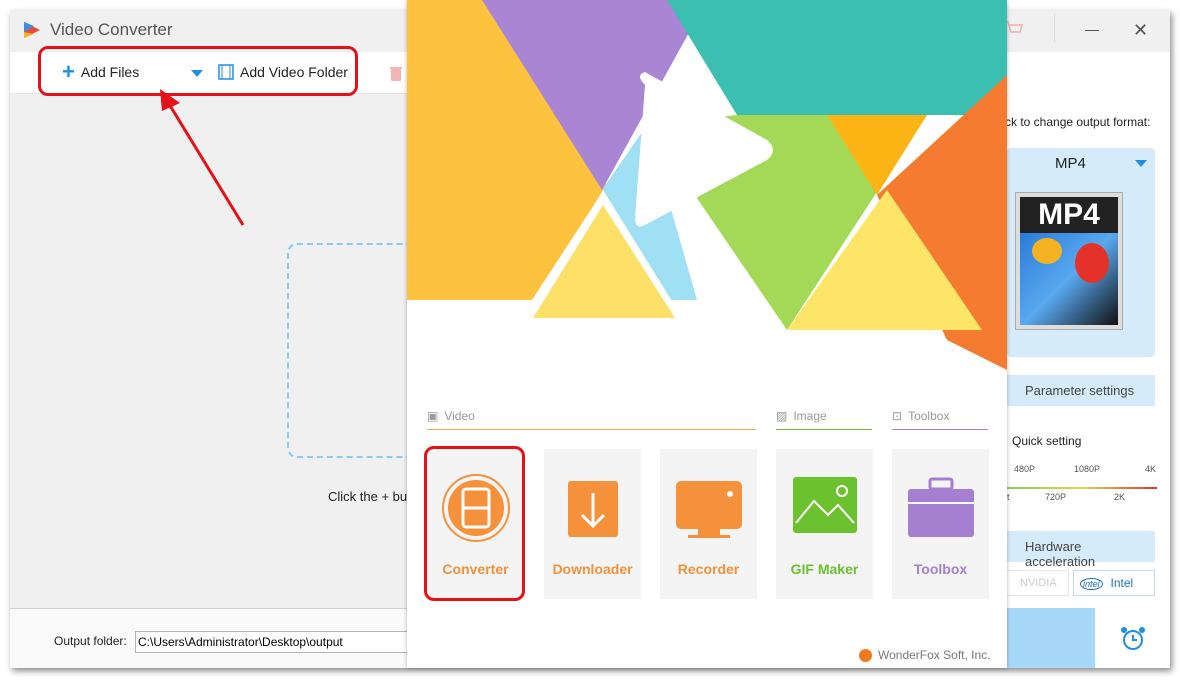 The height and width of the screenshot is (680, 1180). I want to click on intel-label: Intel, so click(1122, 583).